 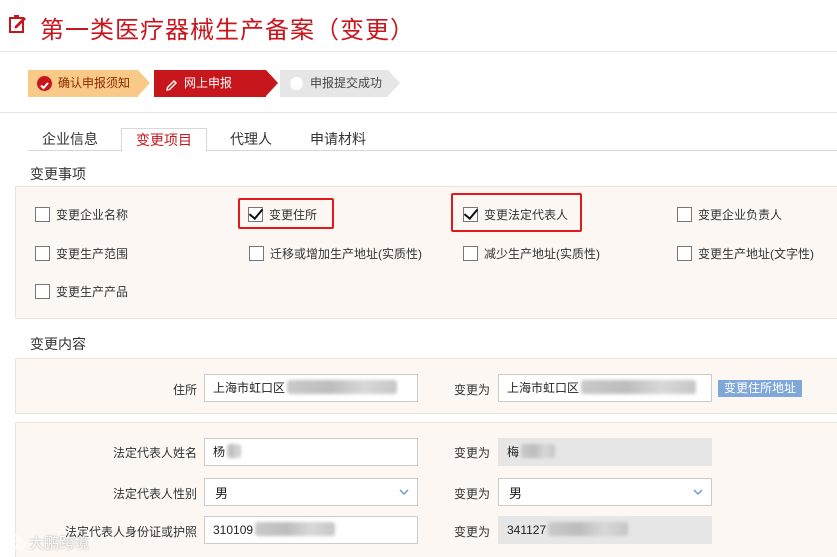 What do you see at coordinates (516, 493) in the screenshot?
I see `new-gender-selected-value: 男` at bounding box center [516, 493].